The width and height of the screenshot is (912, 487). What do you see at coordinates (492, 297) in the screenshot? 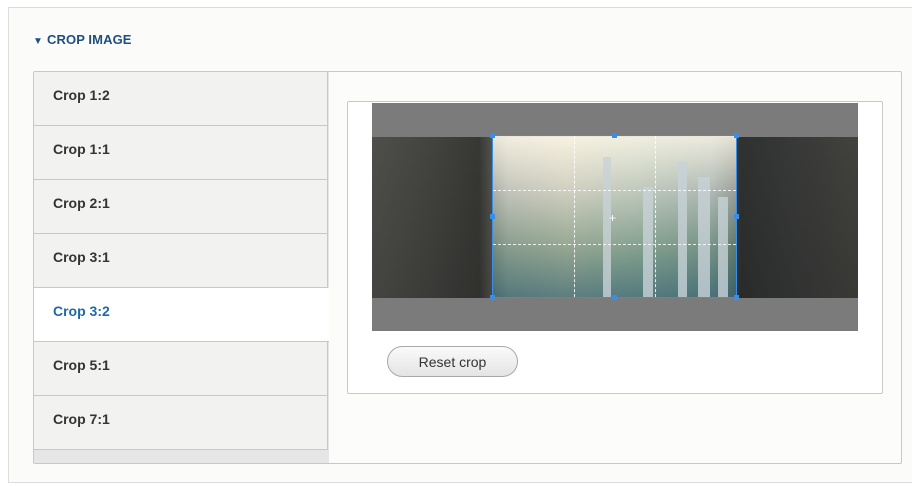
I see `crop-handle-sw` at bounding box center [492, 297].